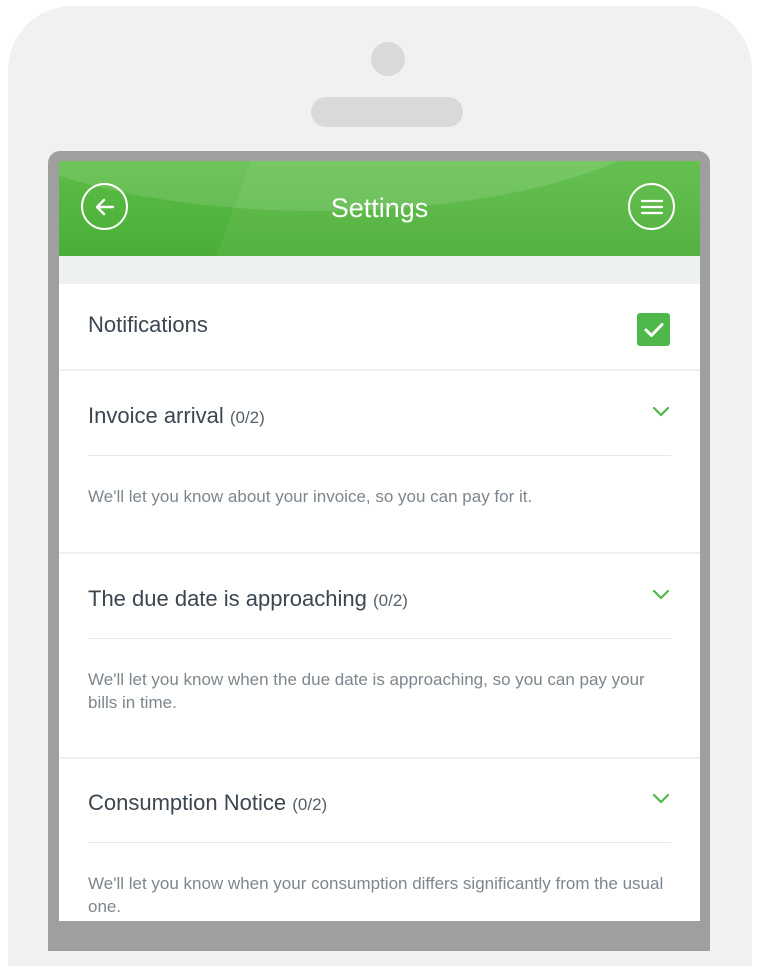 This screenshot has height=966, width=760. What do you see at coordinates (388, 59) in the screenshot?
I see `front-camera` at bounding box center [388, 59].